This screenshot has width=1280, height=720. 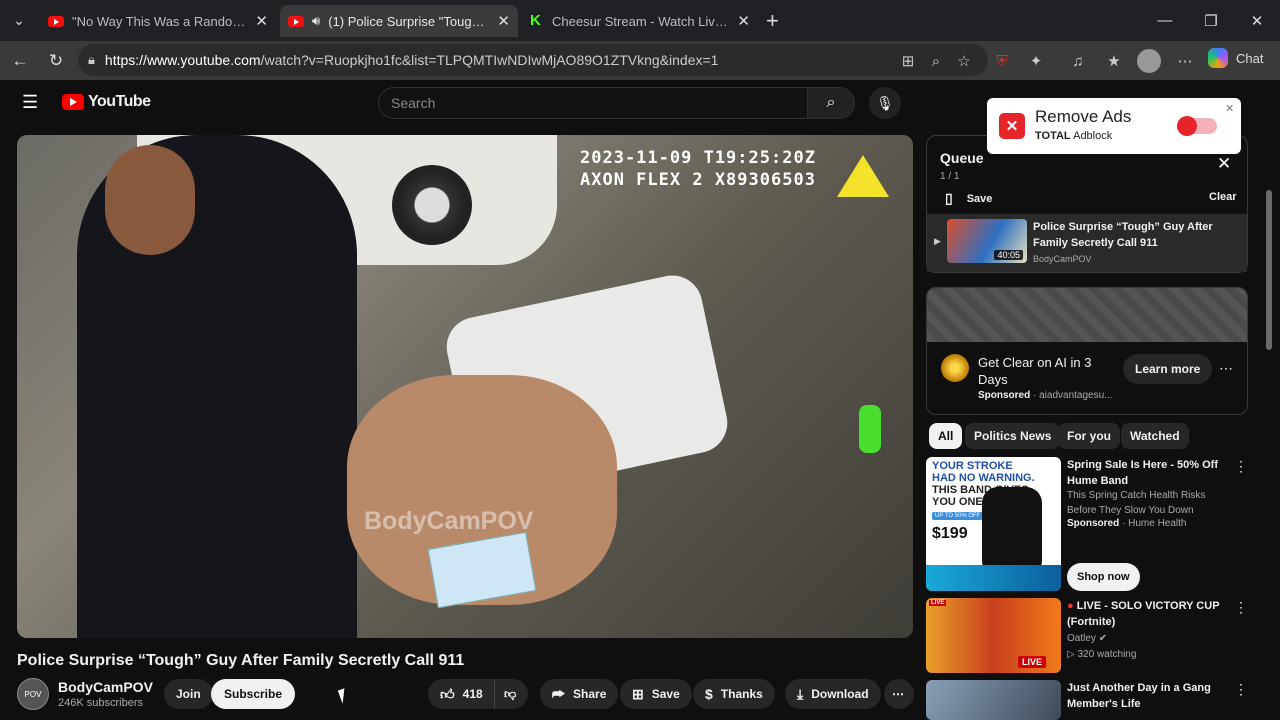 I want to click on app-available-icon: ⊞, so click(x=908, y=61).